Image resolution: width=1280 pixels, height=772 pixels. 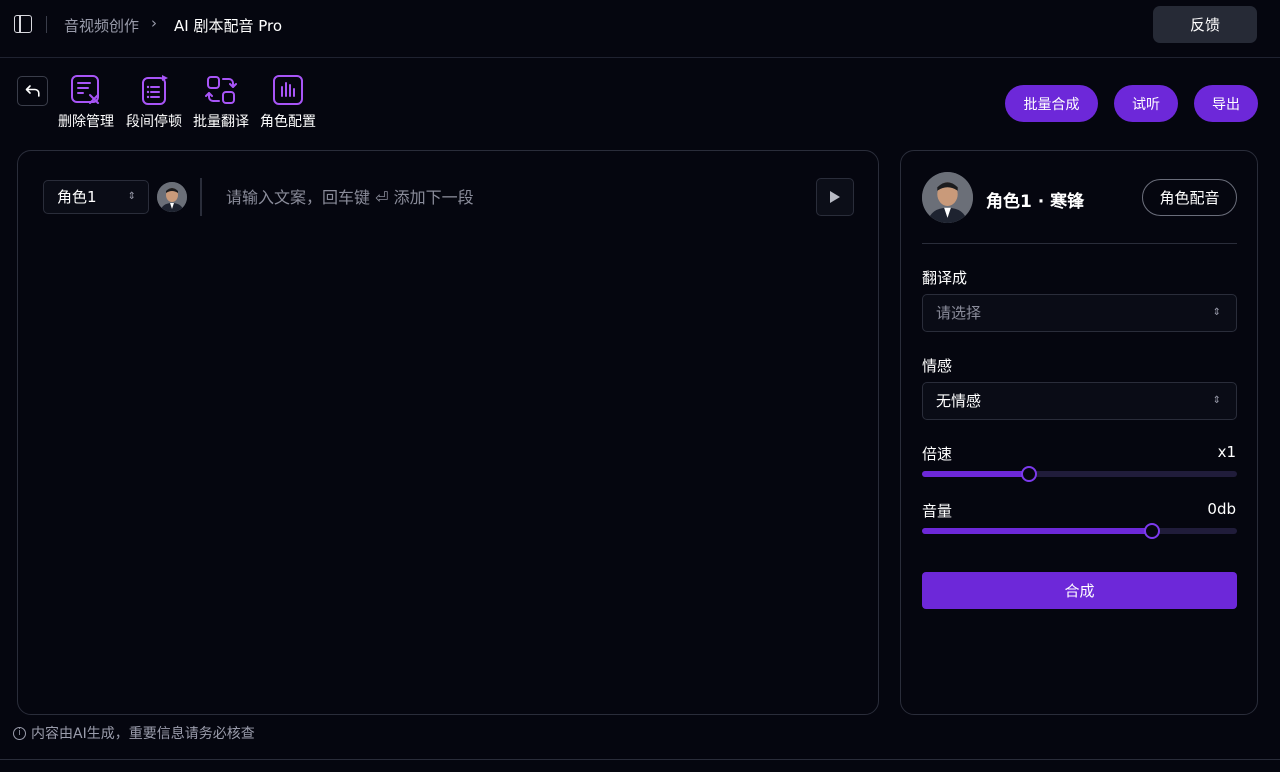 I want to click on volume-label: 音量, so click(x=937, y=511).